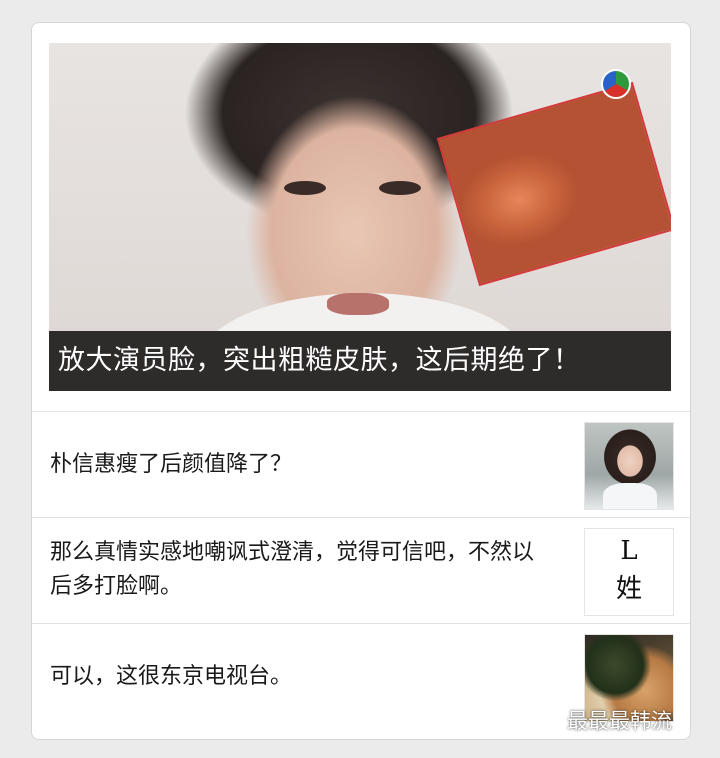  Describe the element at coordinates (629, 572) in the screenshot. I see `list-item-thumbnail: L 姓` at that location.